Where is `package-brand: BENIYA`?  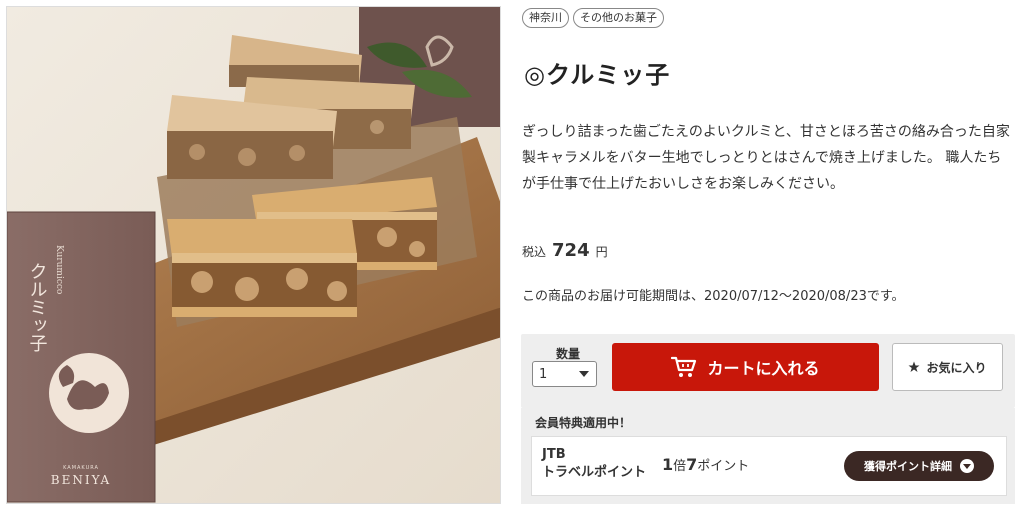 package-brand: BENIYA is located at coordinates (81, 480).